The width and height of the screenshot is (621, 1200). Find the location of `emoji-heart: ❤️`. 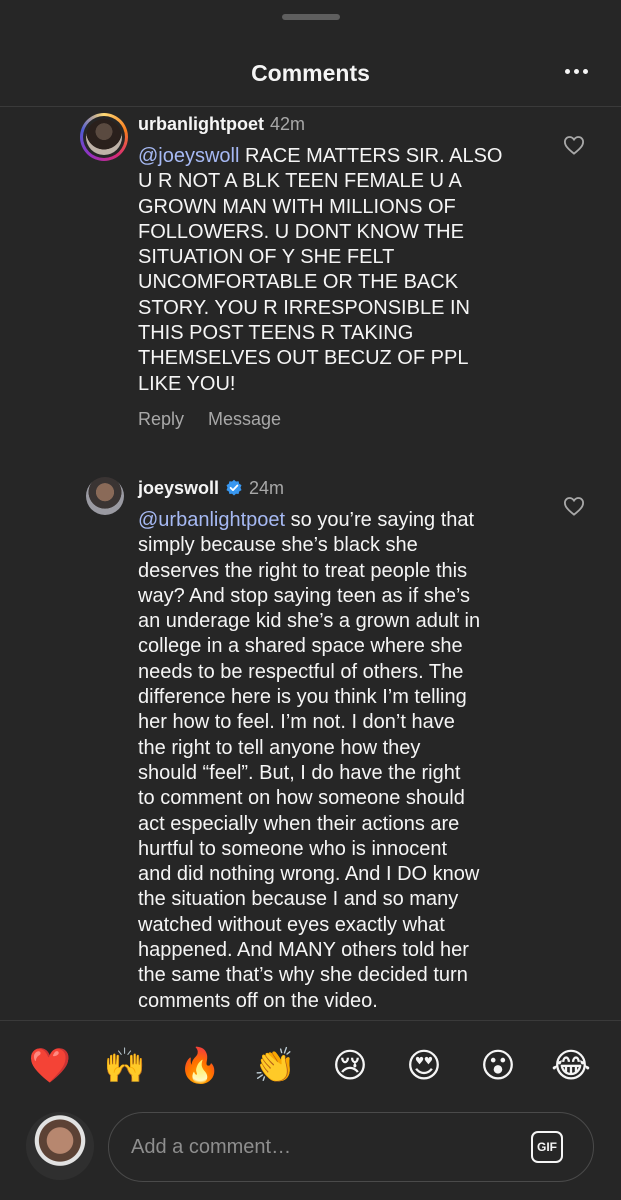

emoji-heart: ❤️ is located at coordinates (50, 1066).